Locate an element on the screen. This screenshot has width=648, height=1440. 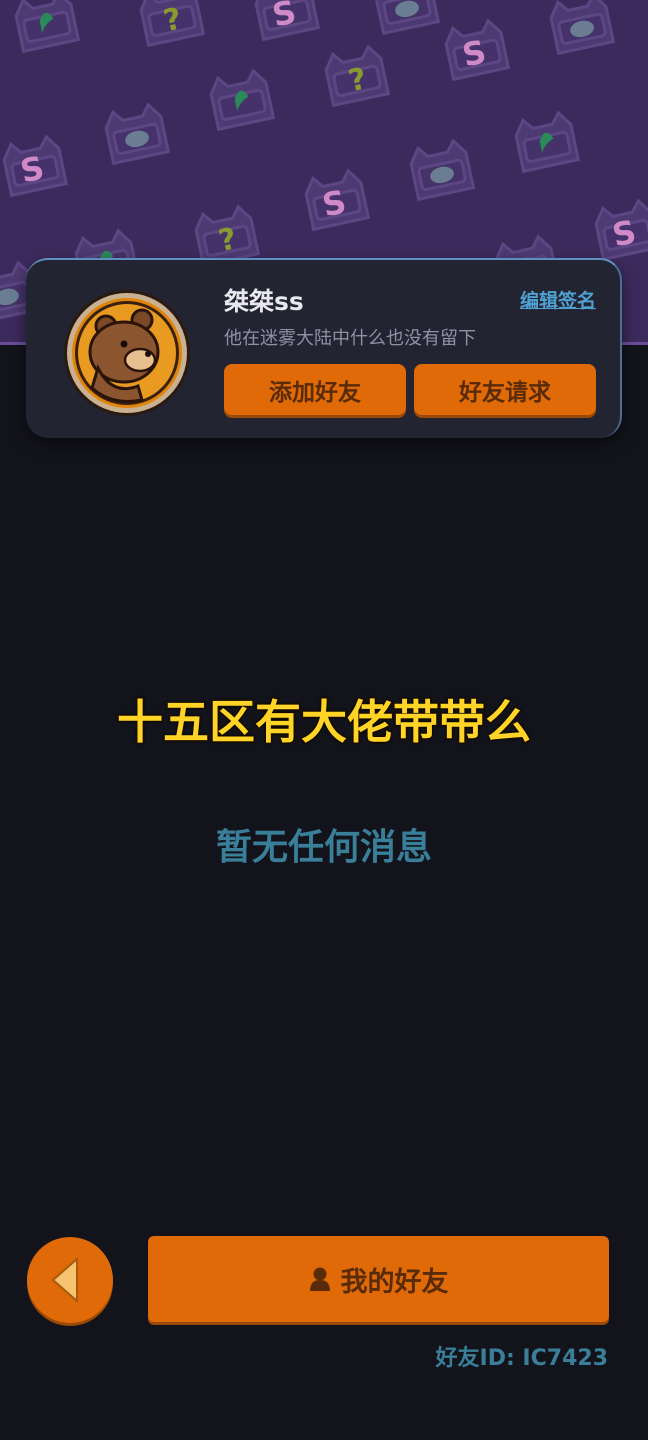
back-button is located at coordinates (70, 1280).